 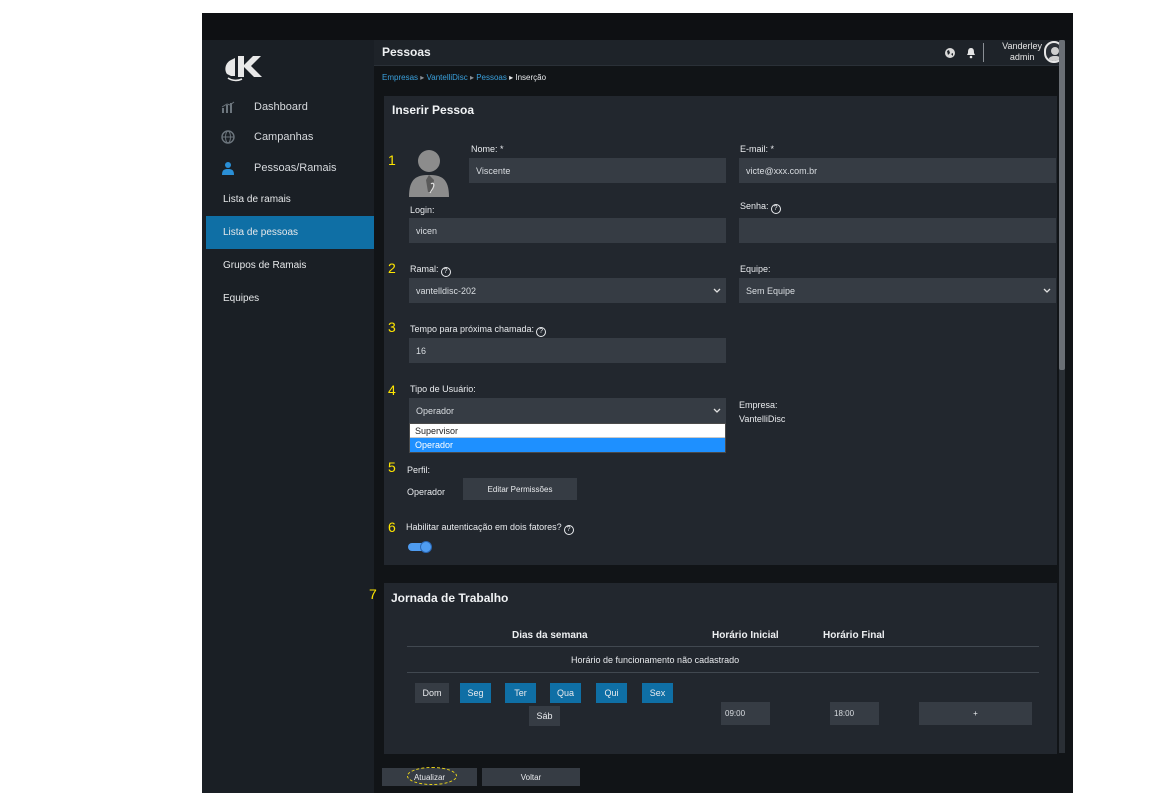 I want to click on jornada-title: Jornada de Trabalho, so click(x=450, y=598).